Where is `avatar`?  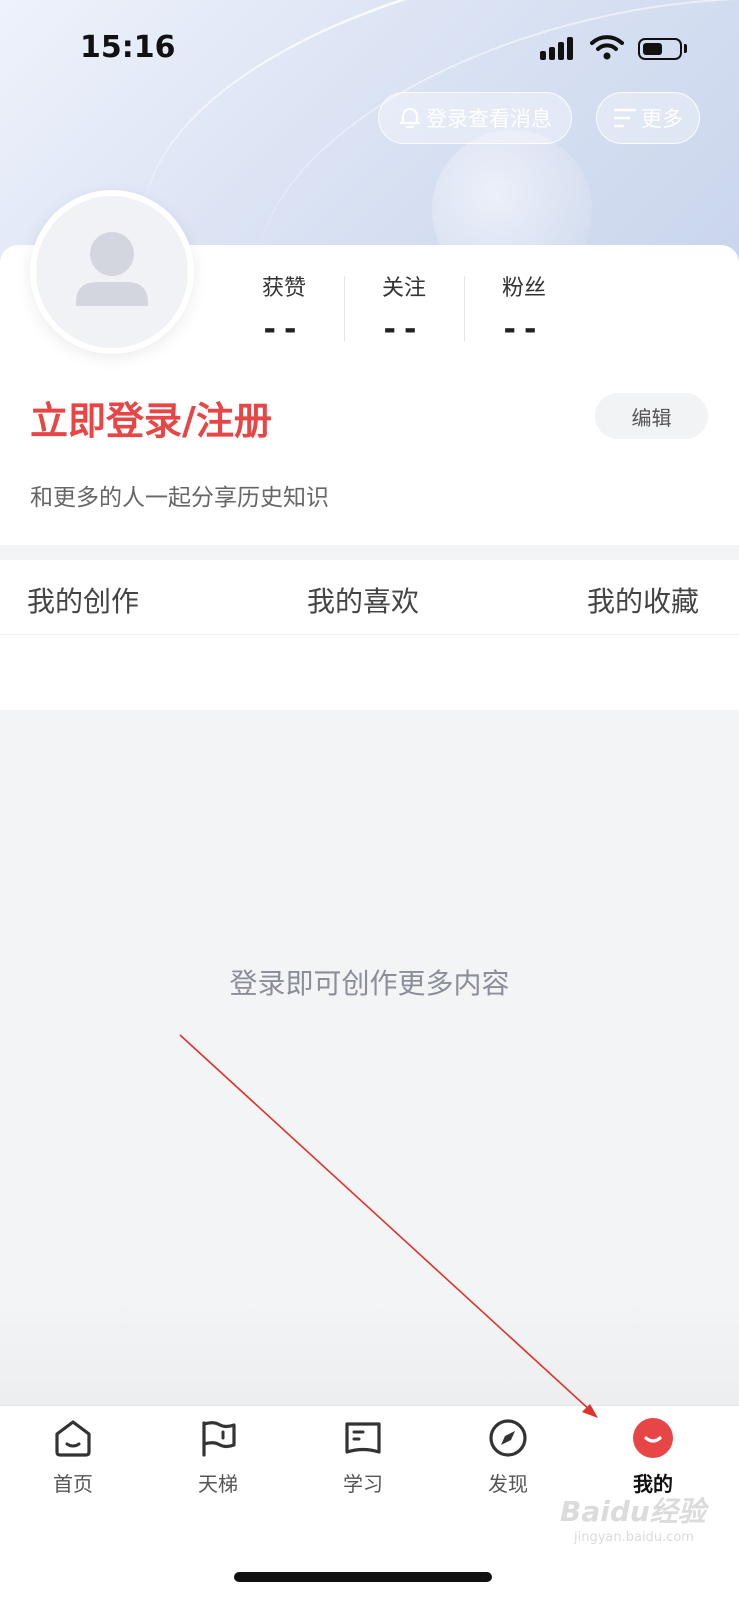 avatar is located at coordinates (112, 272).